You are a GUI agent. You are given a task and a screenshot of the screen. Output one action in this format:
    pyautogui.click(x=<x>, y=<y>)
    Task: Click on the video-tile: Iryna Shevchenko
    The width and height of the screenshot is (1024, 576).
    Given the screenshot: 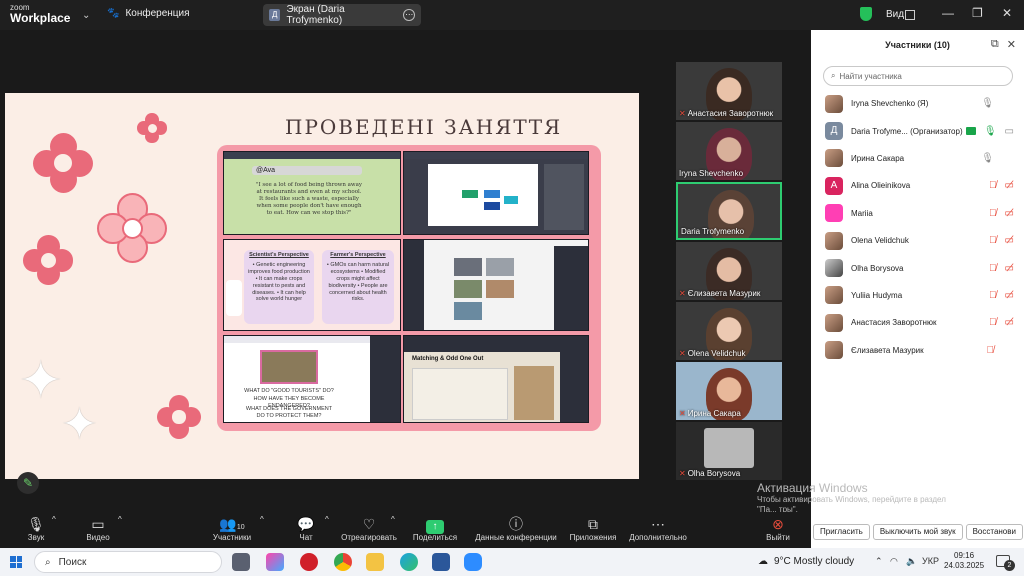 What is the action you would take?
    pyautogui.click(x=729, y=151)
    